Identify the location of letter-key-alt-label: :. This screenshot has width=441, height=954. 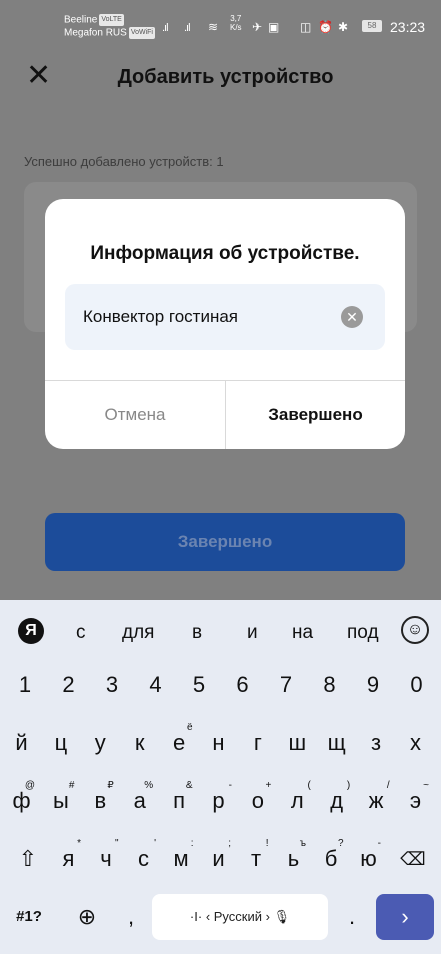
(192, 843).